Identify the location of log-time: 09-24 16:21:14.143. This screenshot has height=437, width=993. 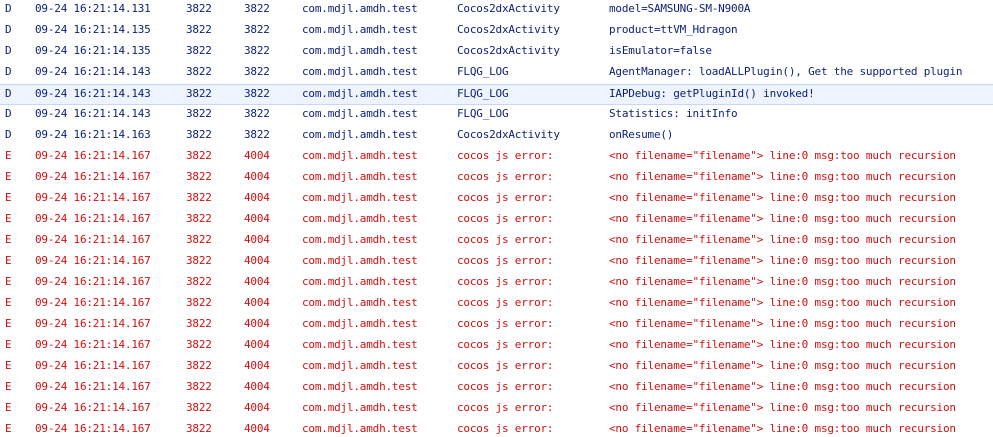
(93, 71).